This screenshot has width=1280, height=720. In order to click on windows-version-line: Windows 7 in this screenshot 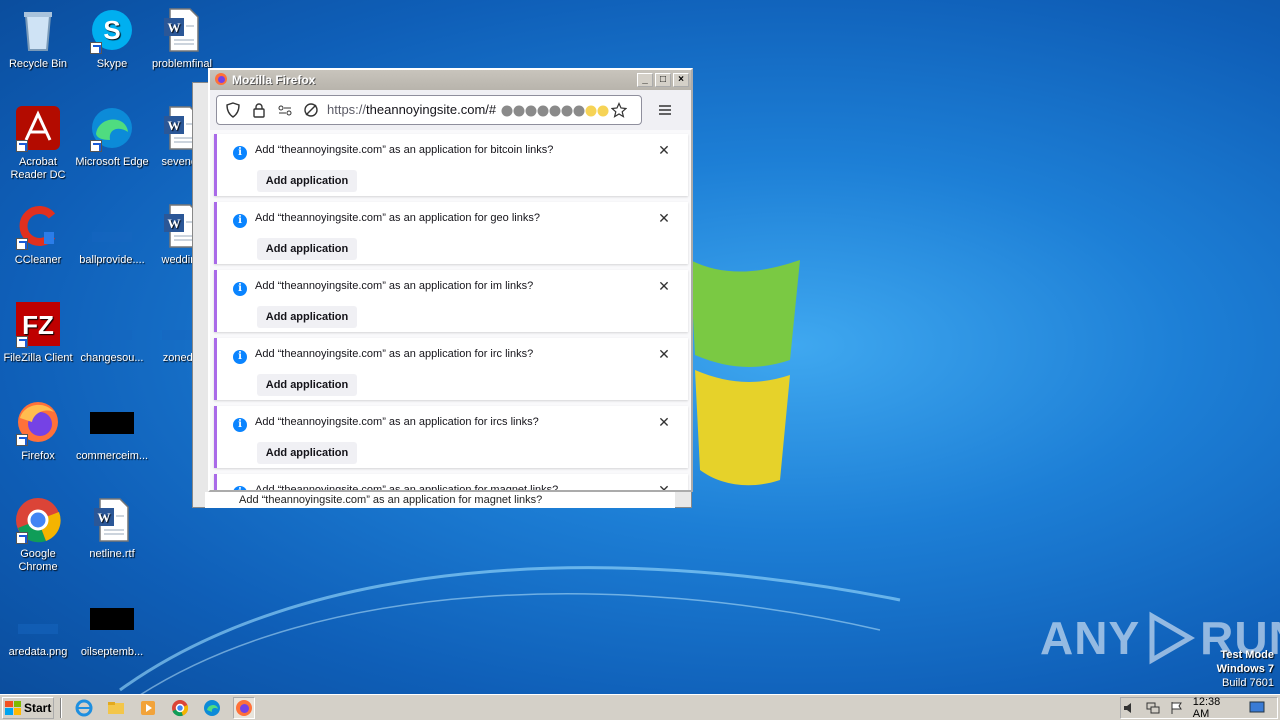, I will do `click(1245, 669)`.